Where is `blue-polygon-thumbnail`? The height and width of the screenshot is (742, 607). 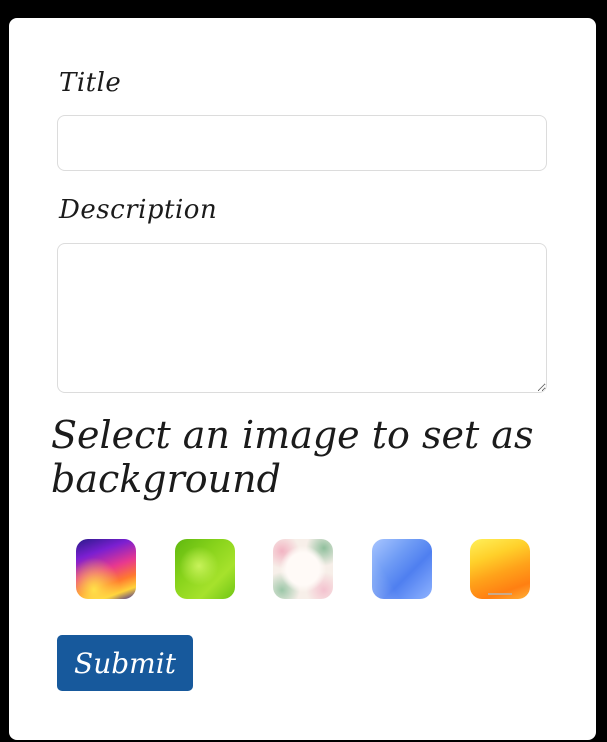
blue-polygon-thumbnail is located at coordinates (401, 569).